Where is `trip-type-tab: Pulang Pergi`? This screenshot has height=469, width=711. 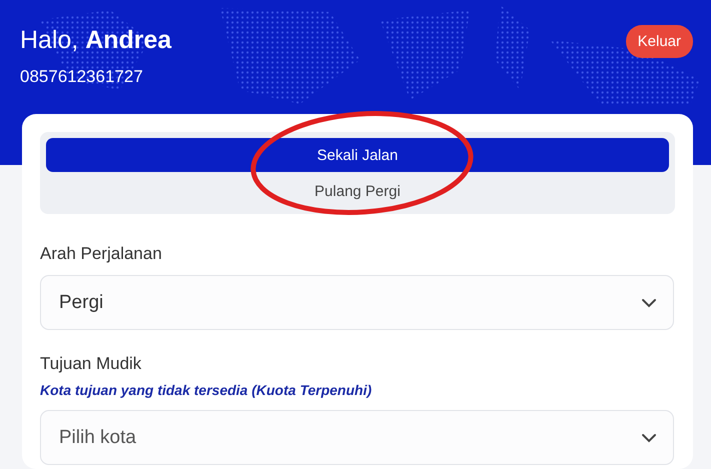
trip-type-tab: Pulang Pergi is located at coordinates (357, 191).